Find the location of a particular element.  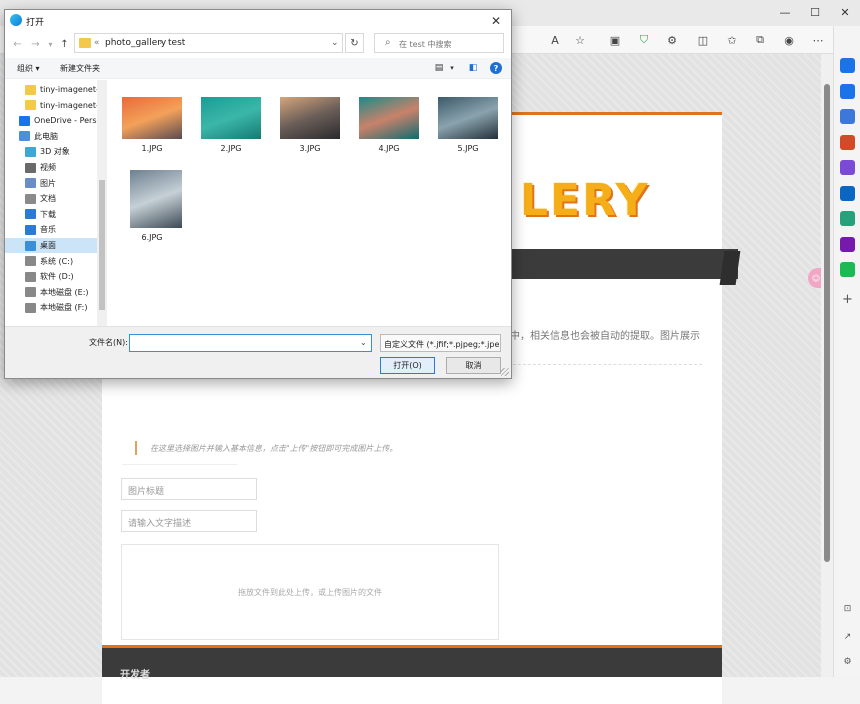

extensions-icon: ⚙ is located at coordinates (672, 40).